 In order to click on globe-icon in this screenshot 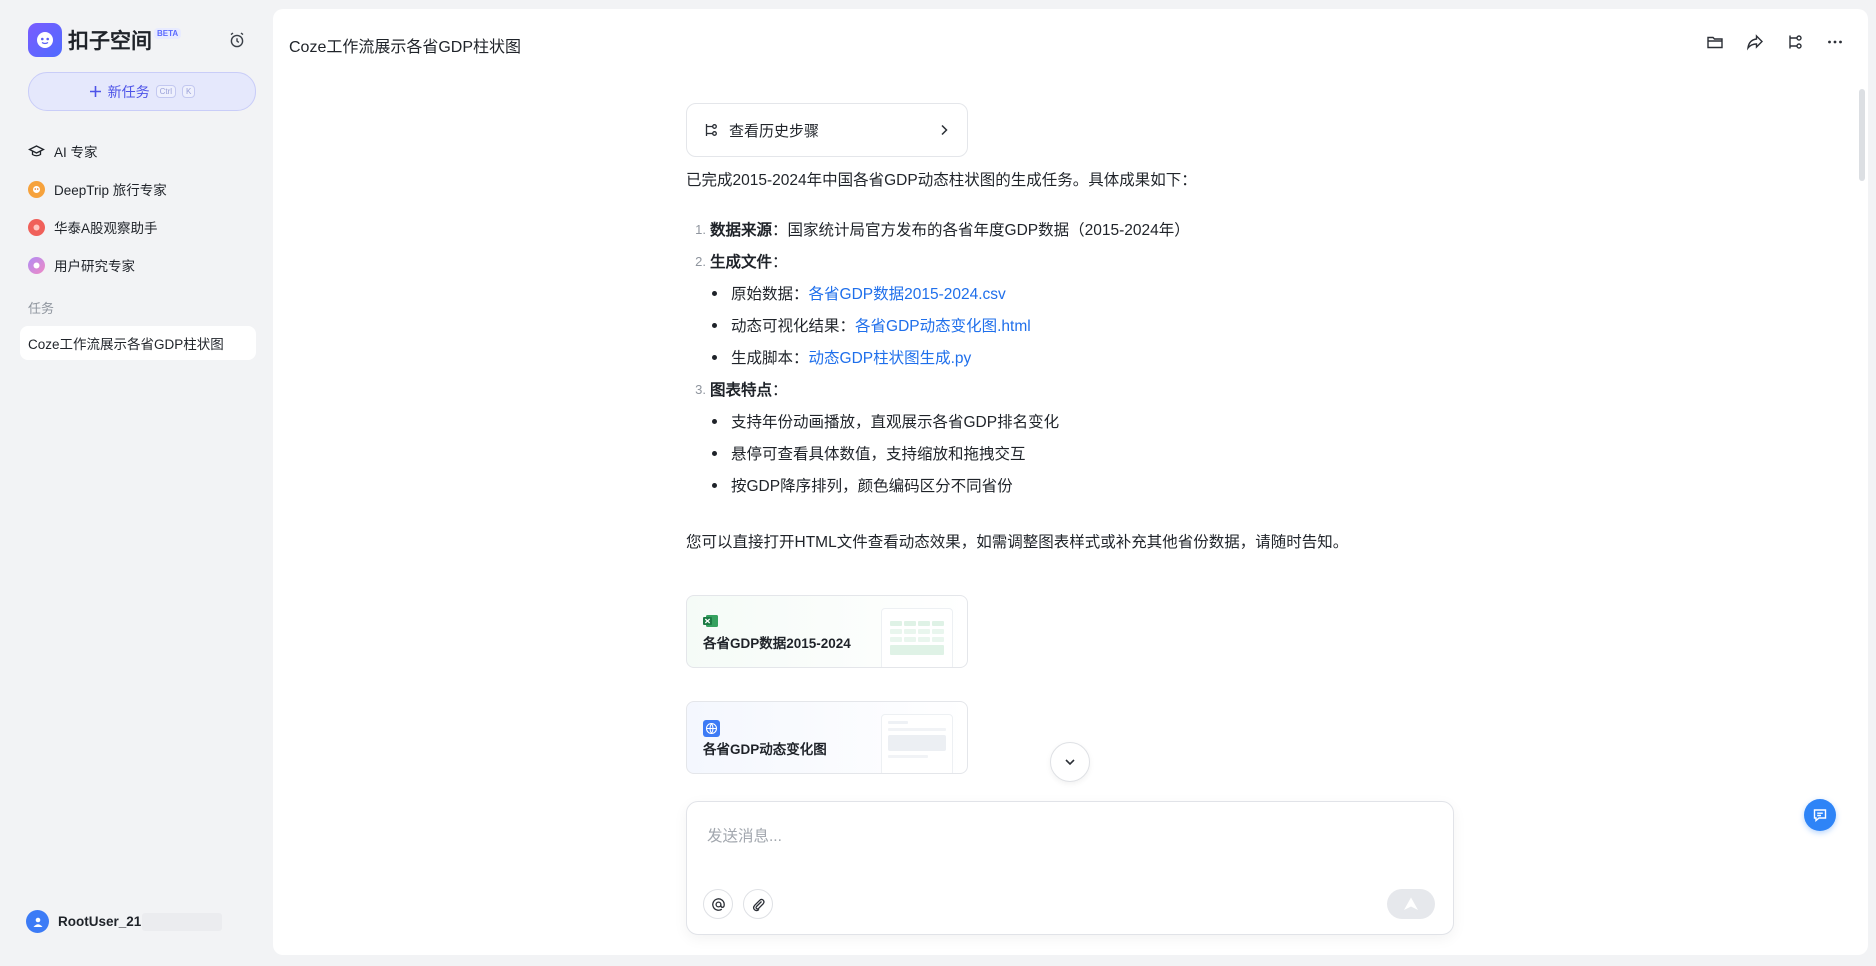, I will do `click(711, 728)`.